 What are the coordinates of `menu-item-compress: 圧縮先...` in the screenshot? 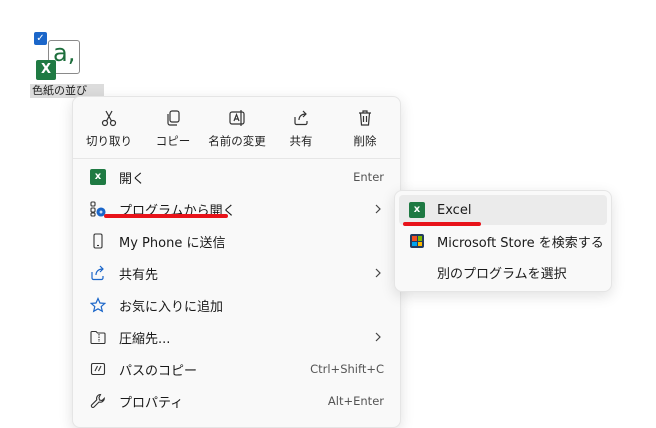 It's located at (236, 337).